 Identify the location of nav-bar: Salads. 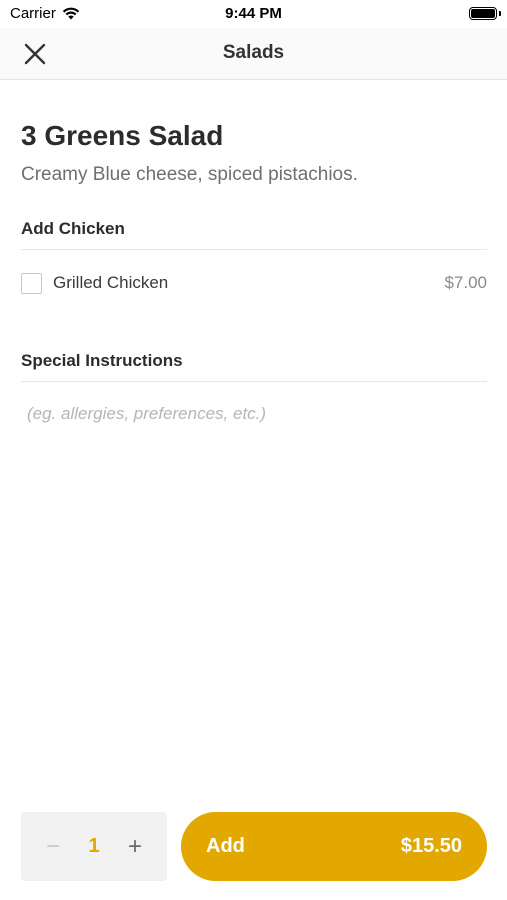
(253, 54).